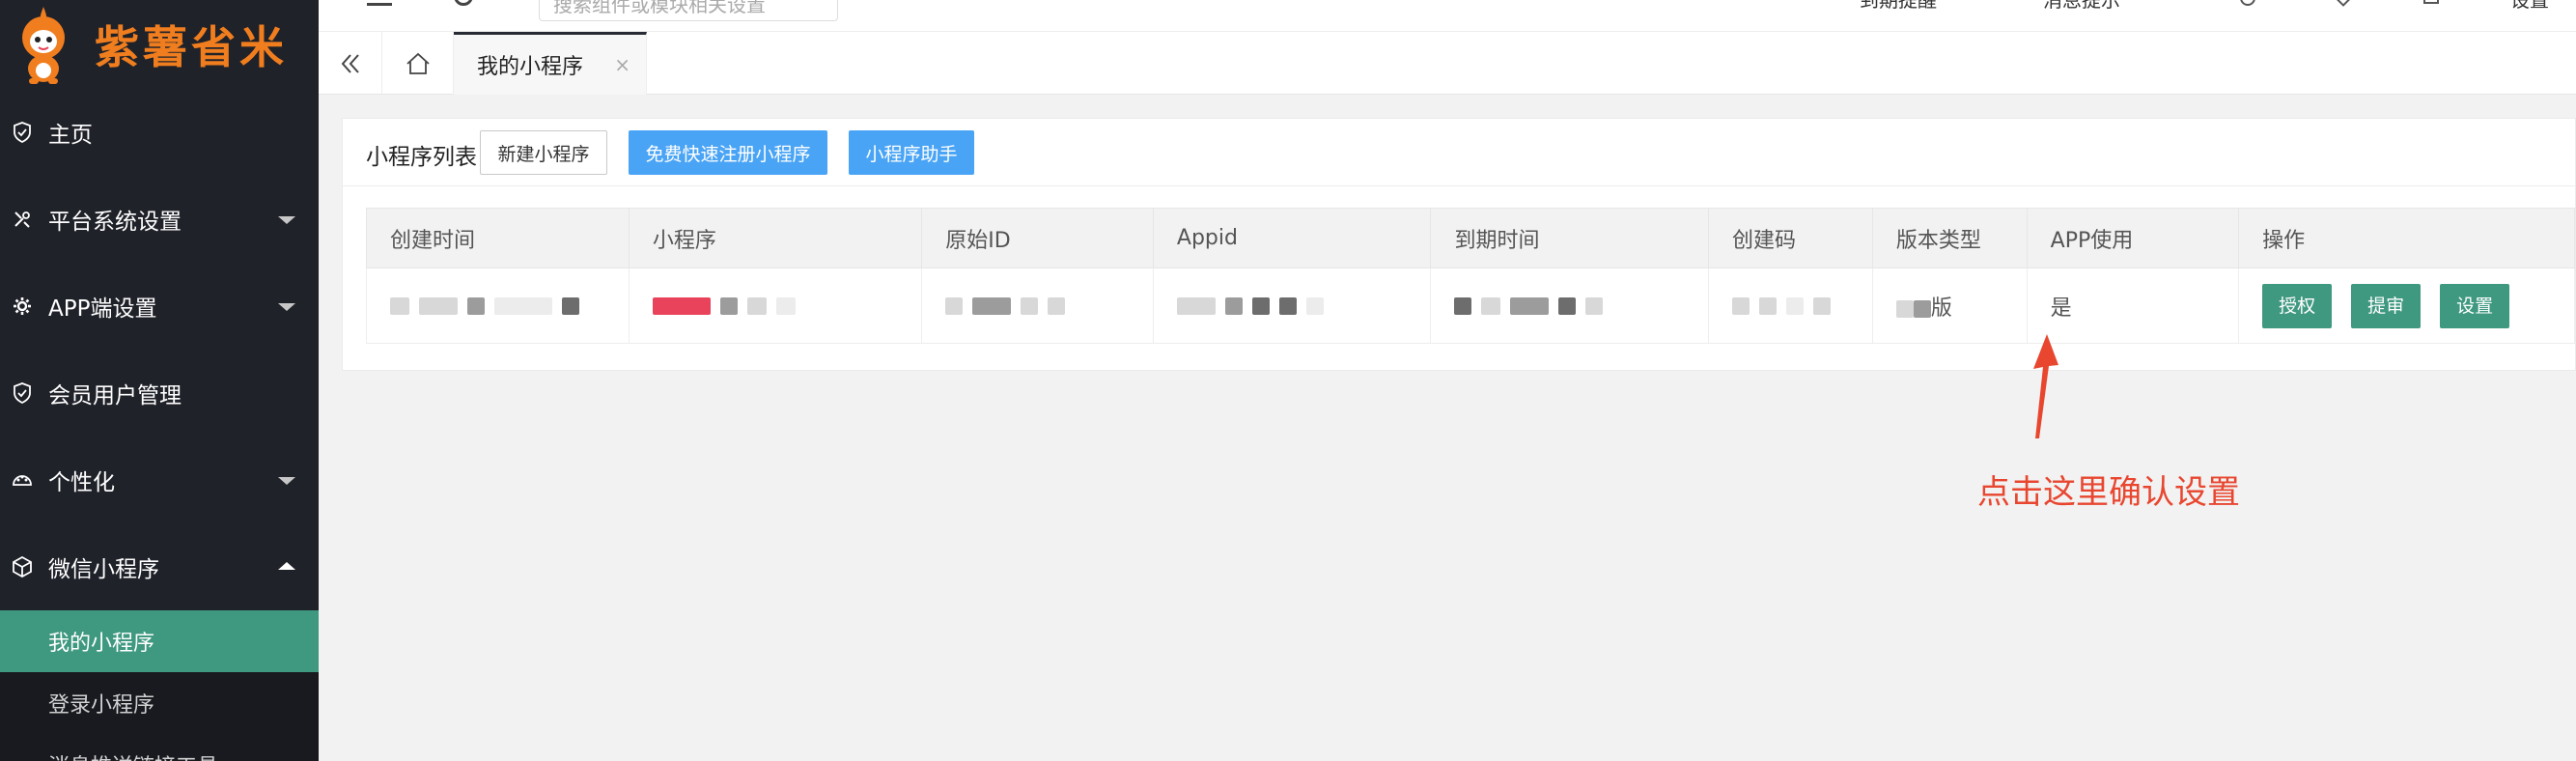 Image resolution: width=2576 pixels, height=761 pixels. I want to click on sidebar-subitem-message-link-tool: 消息推送链接工具, so click(160, 747).